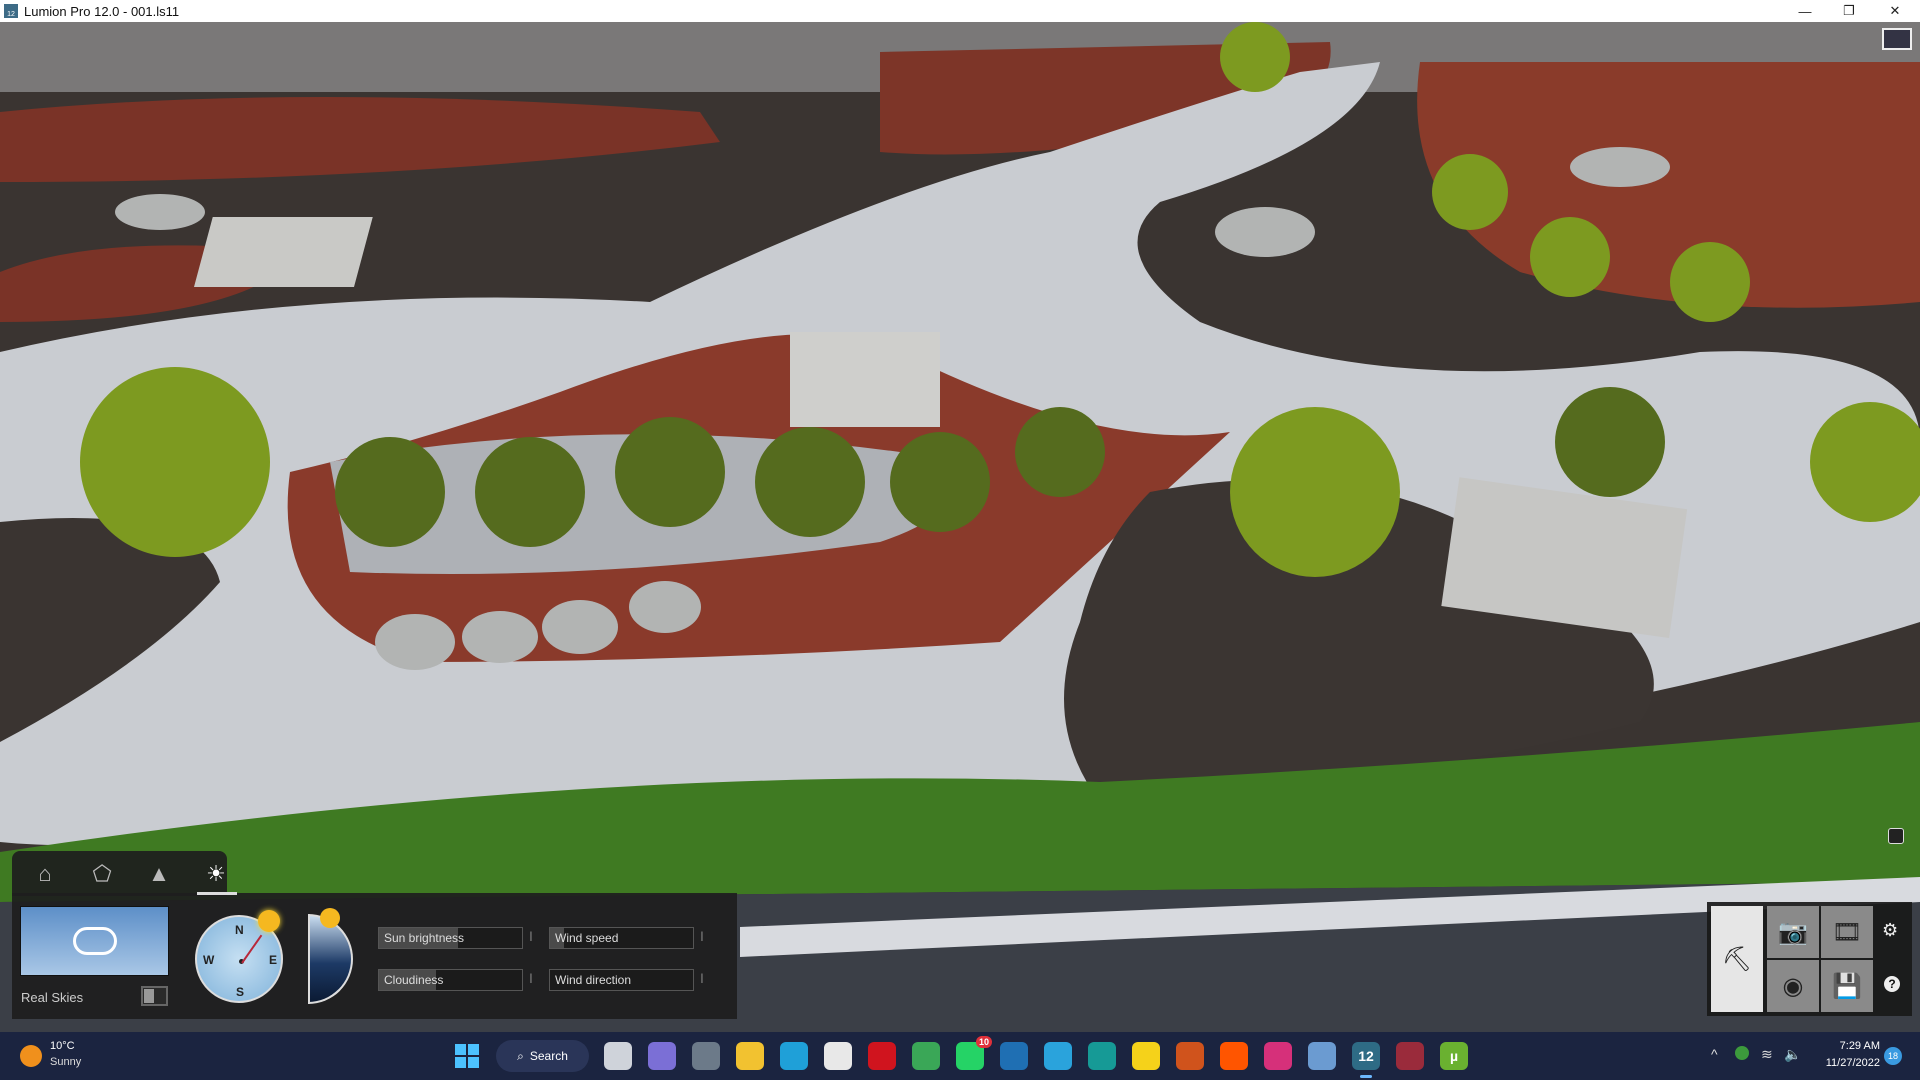  I want to click on search-label: Search, so click(548, 1056).